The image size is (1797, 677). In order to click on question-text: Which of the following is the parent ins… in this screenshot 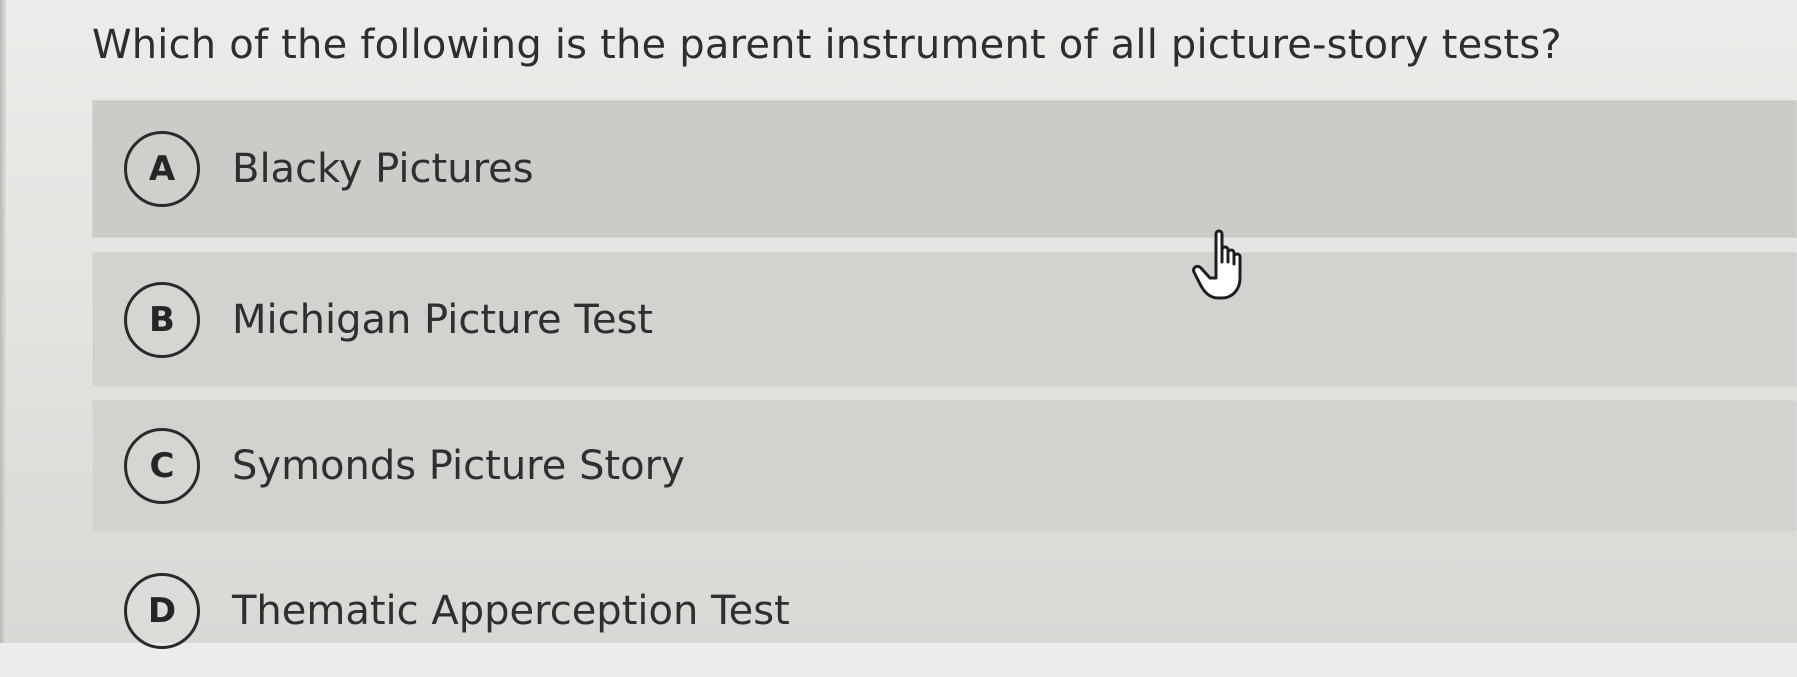, I will do `click(827, 45)`.